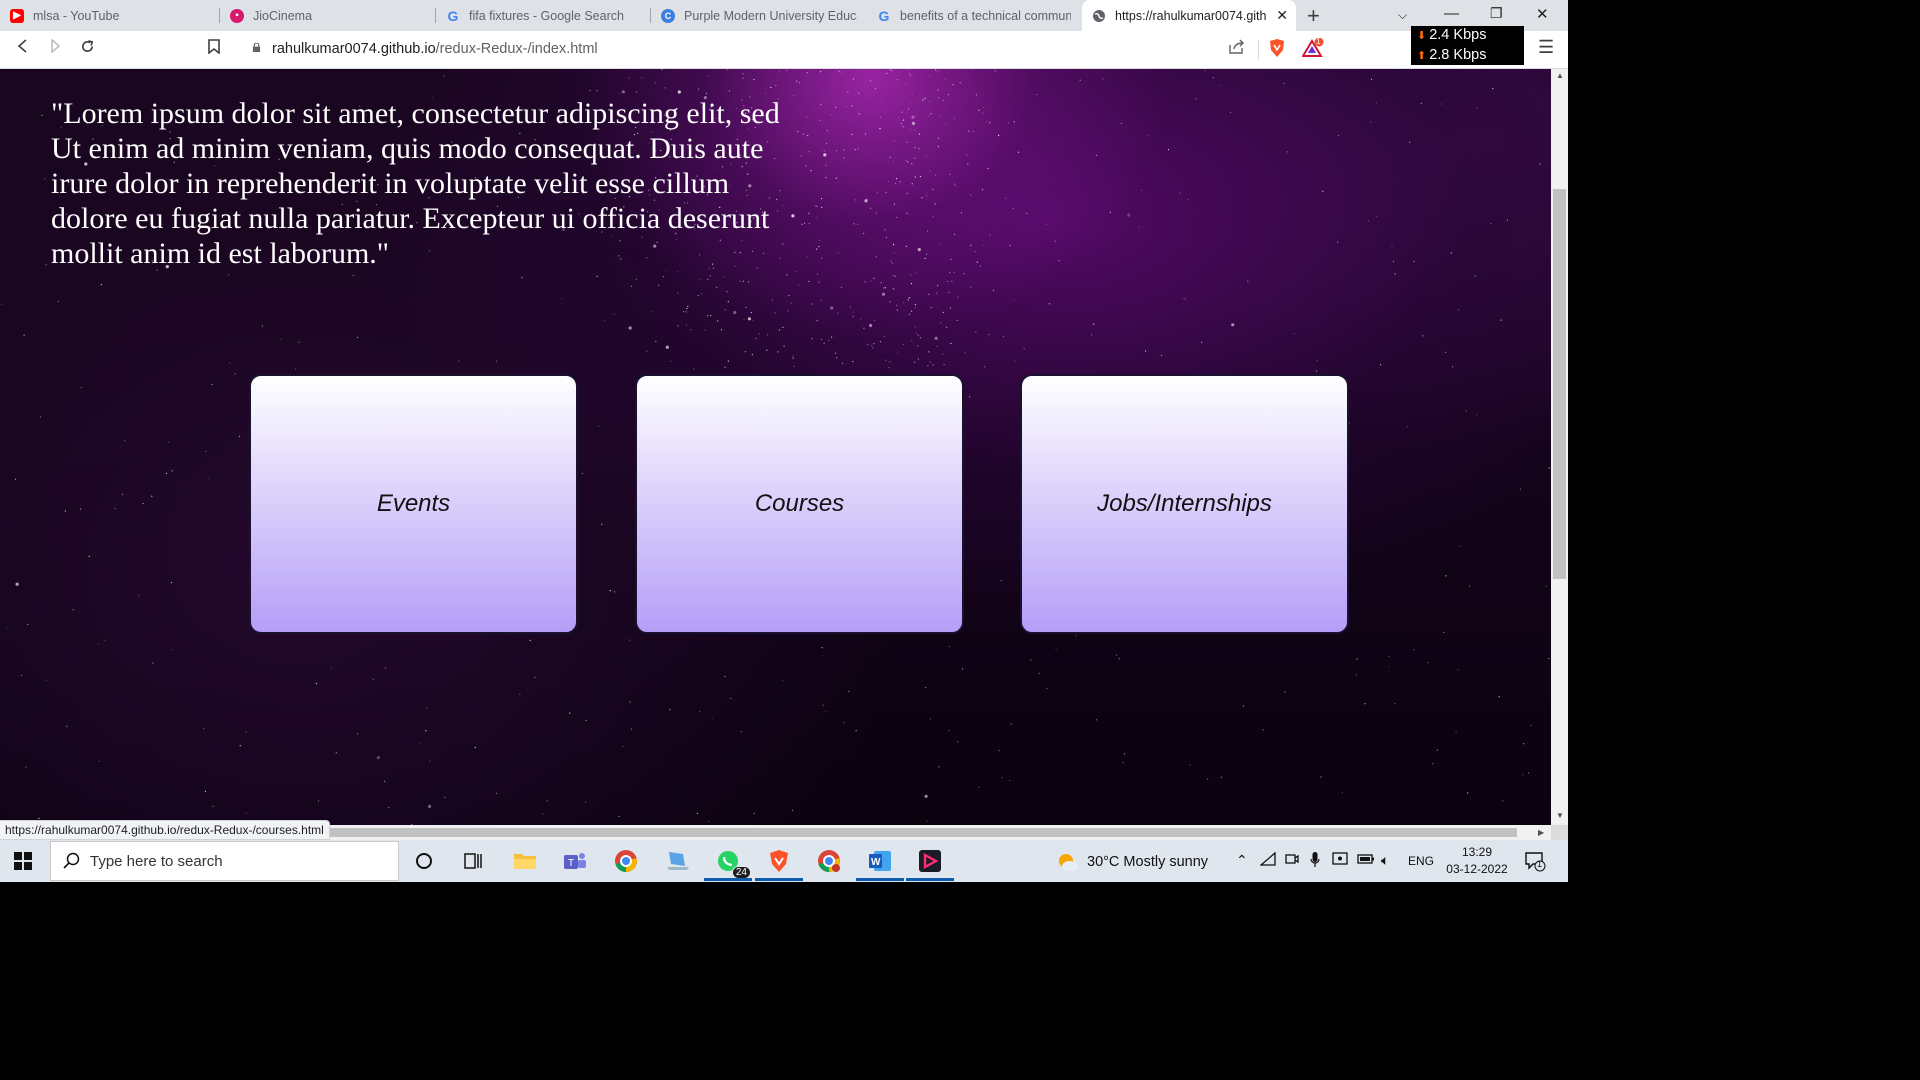  What do you see at coordinates (1560, 815) in the screenshot?
I see `scroll-down-icon: ▼` at bounding box center [1560, 815].